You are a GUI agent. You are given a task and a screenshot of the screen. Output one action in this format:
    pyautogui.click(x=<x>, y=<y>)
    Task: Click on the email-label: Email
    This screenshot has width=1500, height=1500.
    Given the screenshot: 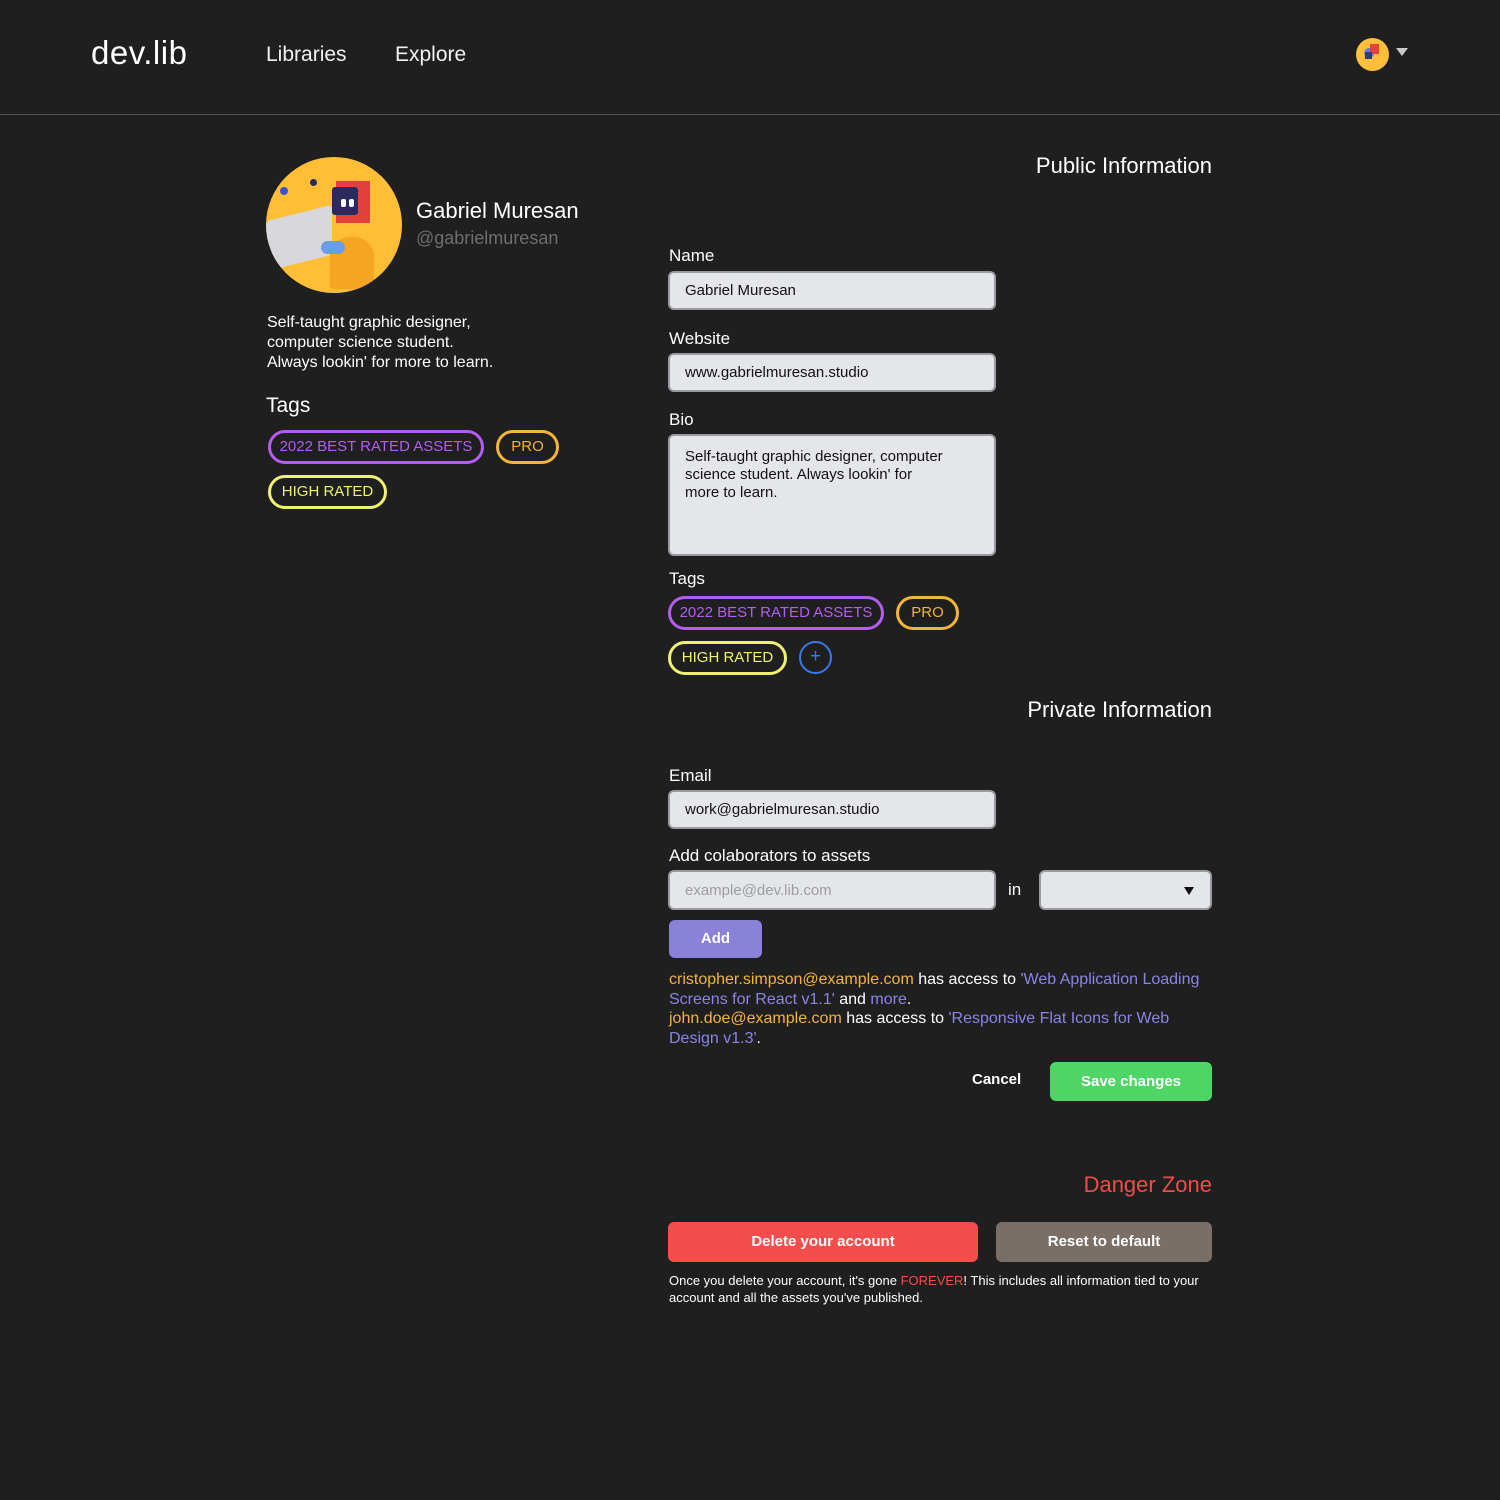 What is the action you would take?
    pyautogui.click(x=690, y=775)
    